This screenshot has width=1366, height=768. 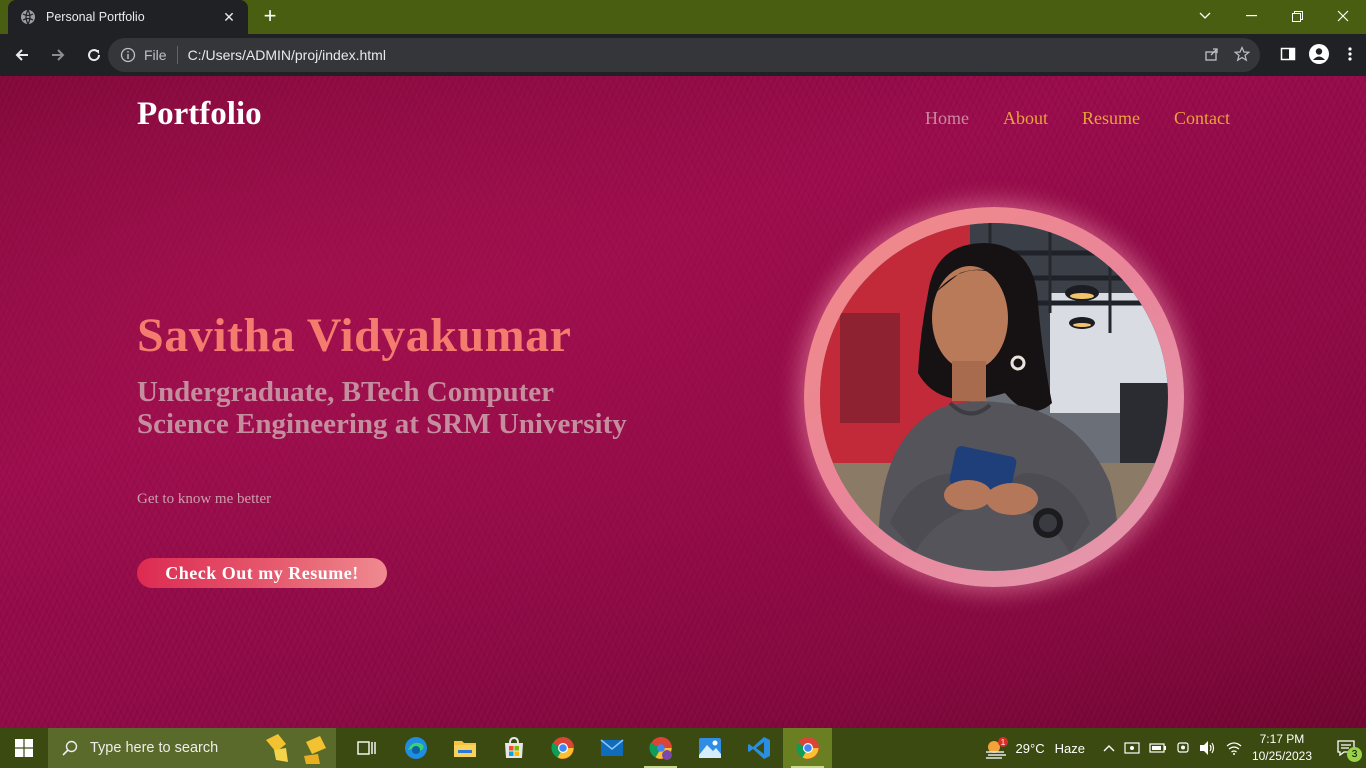 I want to click on site-nav: Home About Resume Contact, so click(x=1077, y=118).